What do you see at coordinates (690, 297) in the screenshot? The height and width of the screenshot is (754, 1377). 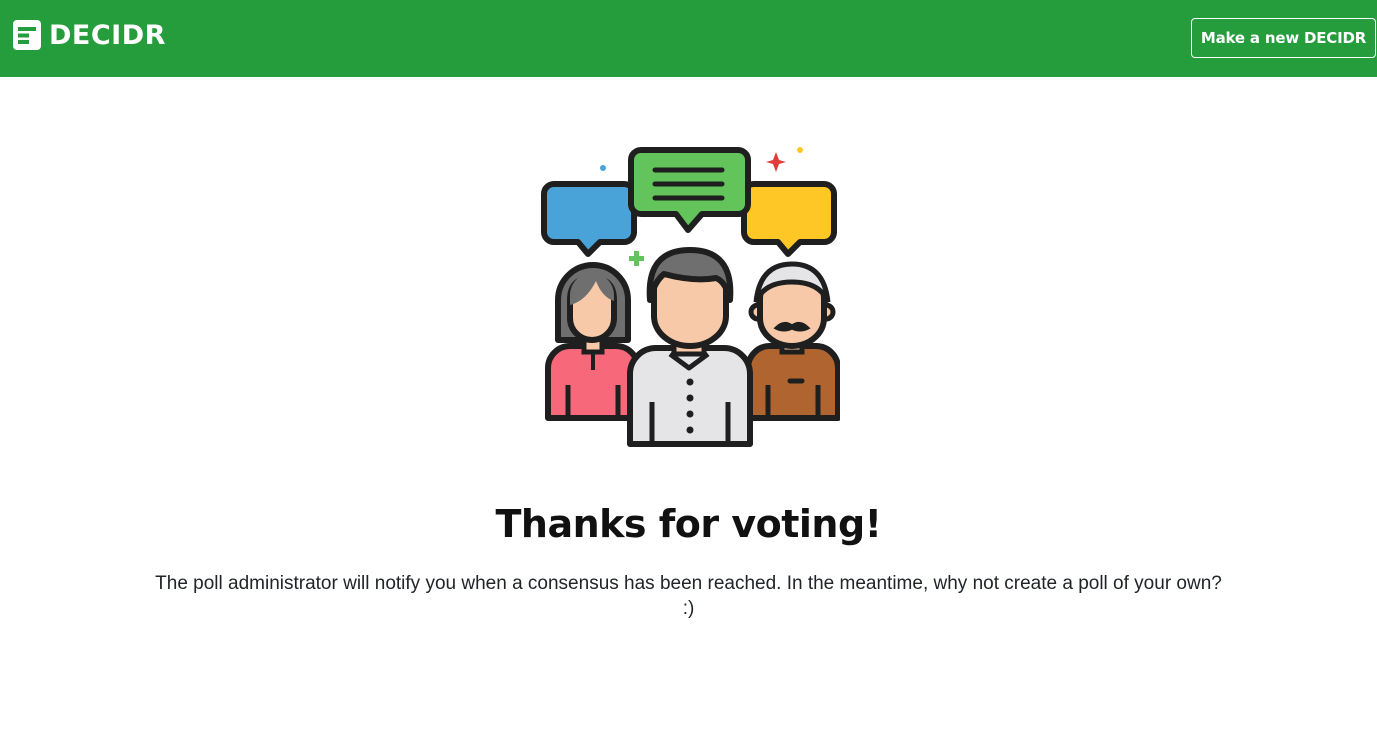 I see `group-chat-people-icon` at bounding box center [690, 297].